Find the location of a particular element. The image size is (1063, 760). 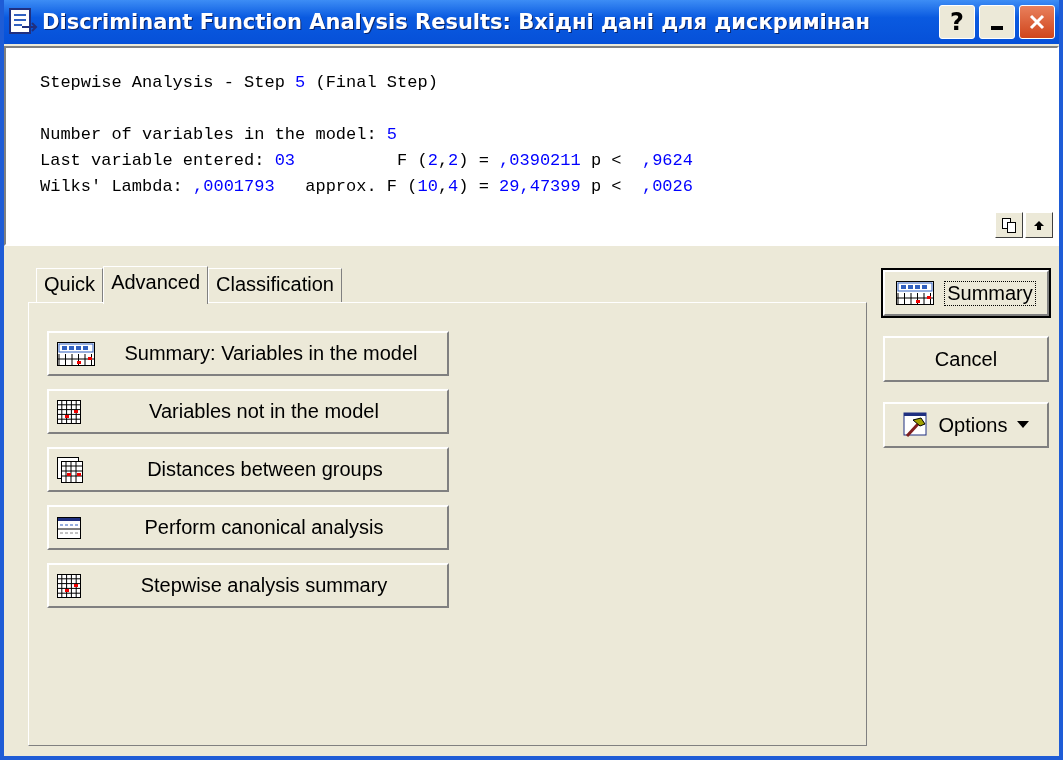

help-button: ? is located at coordinates (957, 22).